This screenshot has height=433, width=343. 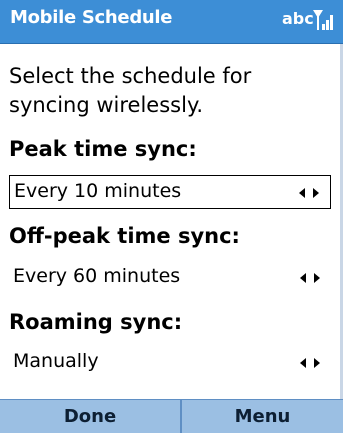 What do you see at coordinates (103, 149) in the screenshot?
I see `peak-time-sync-label: Peak time sync:` at bounding box center [103, 149].